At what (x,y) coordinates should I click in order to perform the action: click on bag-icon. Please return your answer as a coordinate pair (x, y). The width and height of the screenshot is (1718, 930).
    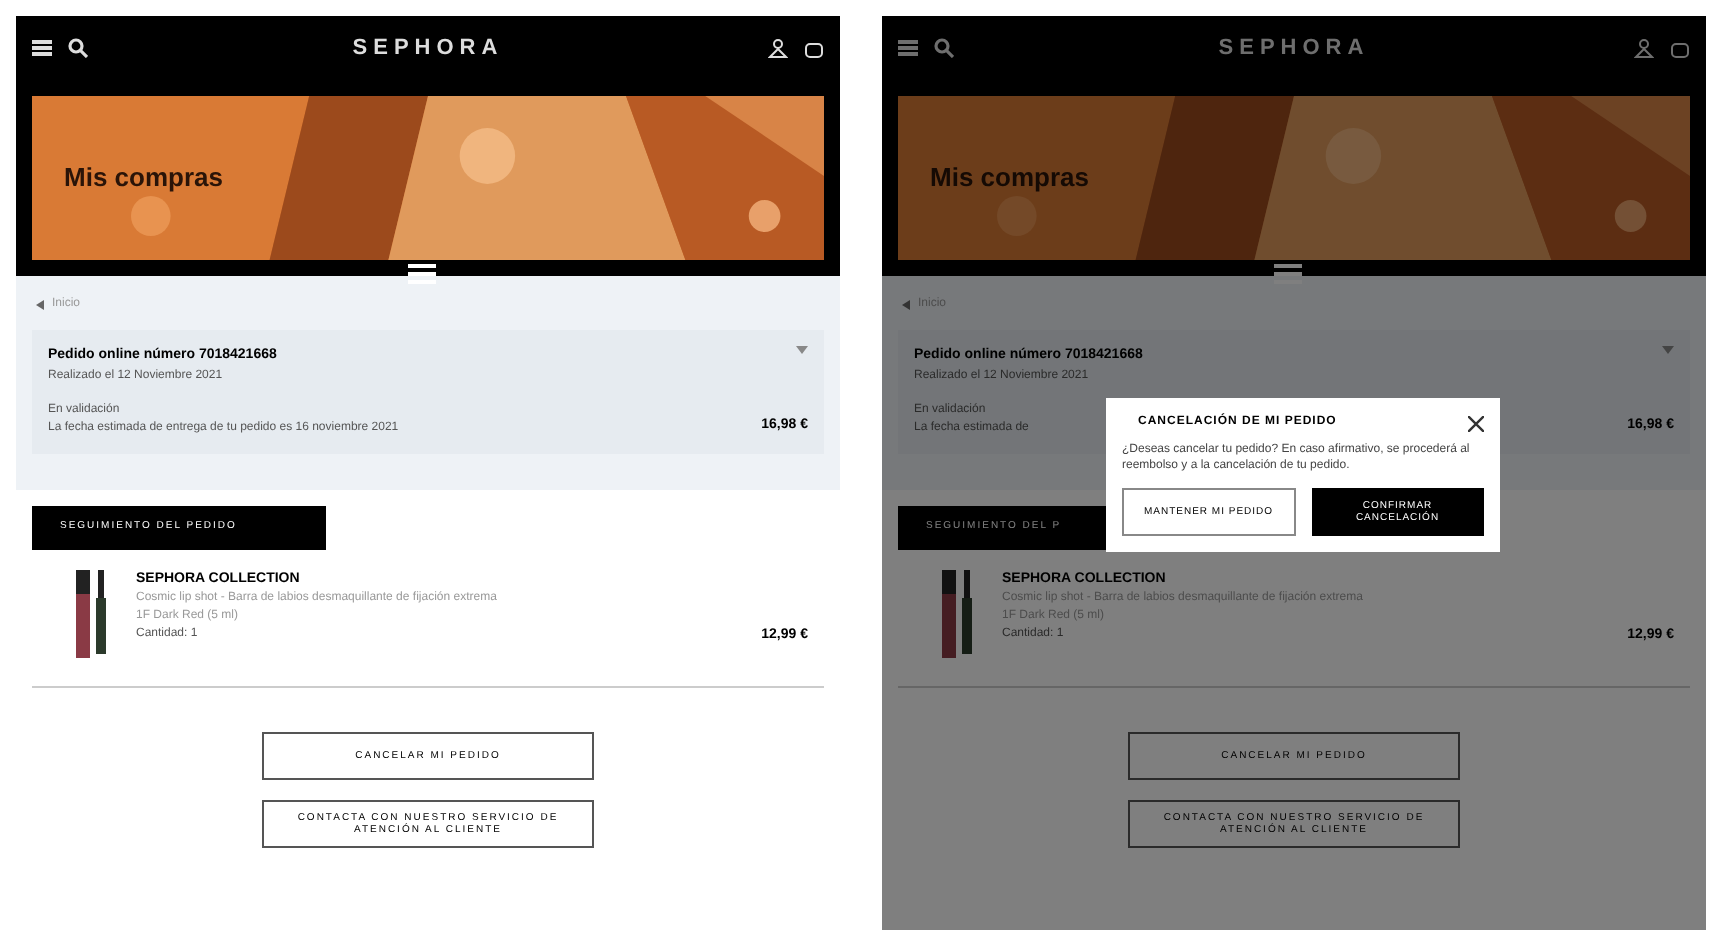
    Looking at the image, I should click on (814, 48).